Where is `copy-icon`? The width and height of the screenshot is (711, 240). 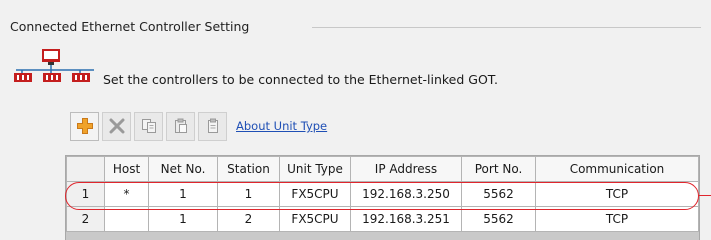 copy-icon is located at coordinates (148, 126).